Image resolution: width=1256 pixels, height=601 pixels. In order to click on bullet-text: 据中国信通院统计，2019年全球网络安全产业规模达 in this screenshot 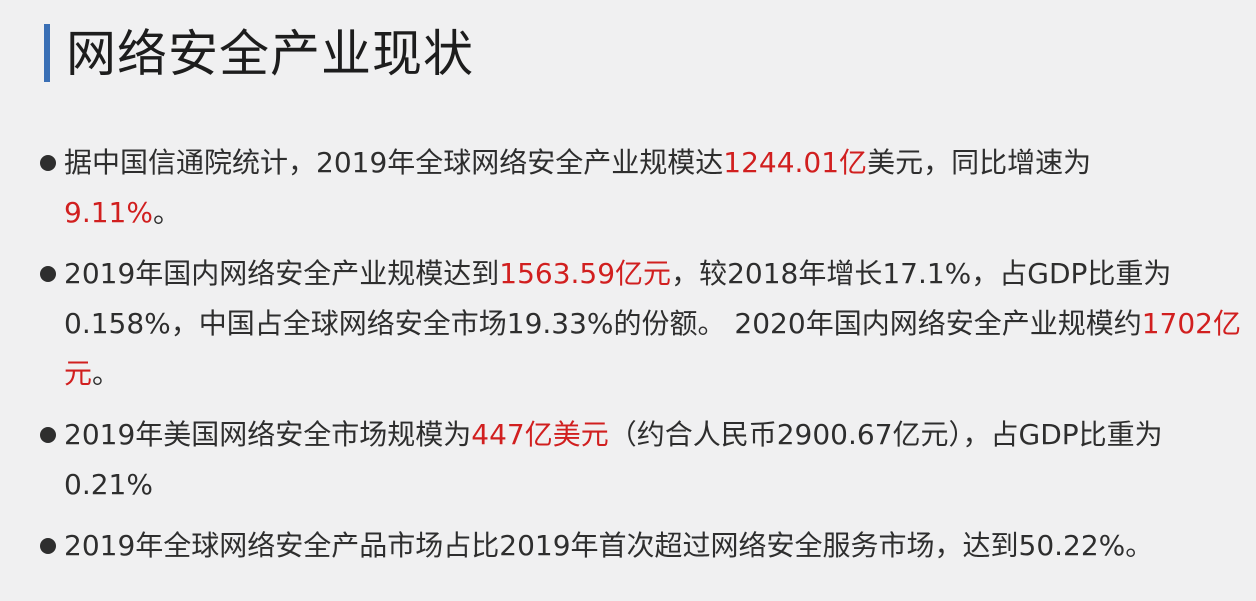, I will do `click(394, 162)`.